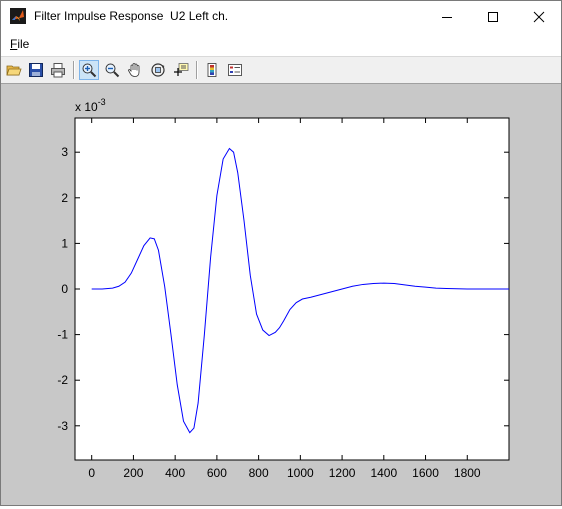  What do you see at coordinates (64, 243) in the screenshot?
I see `y-tick-label: 1` at bounding box center [64, 243].